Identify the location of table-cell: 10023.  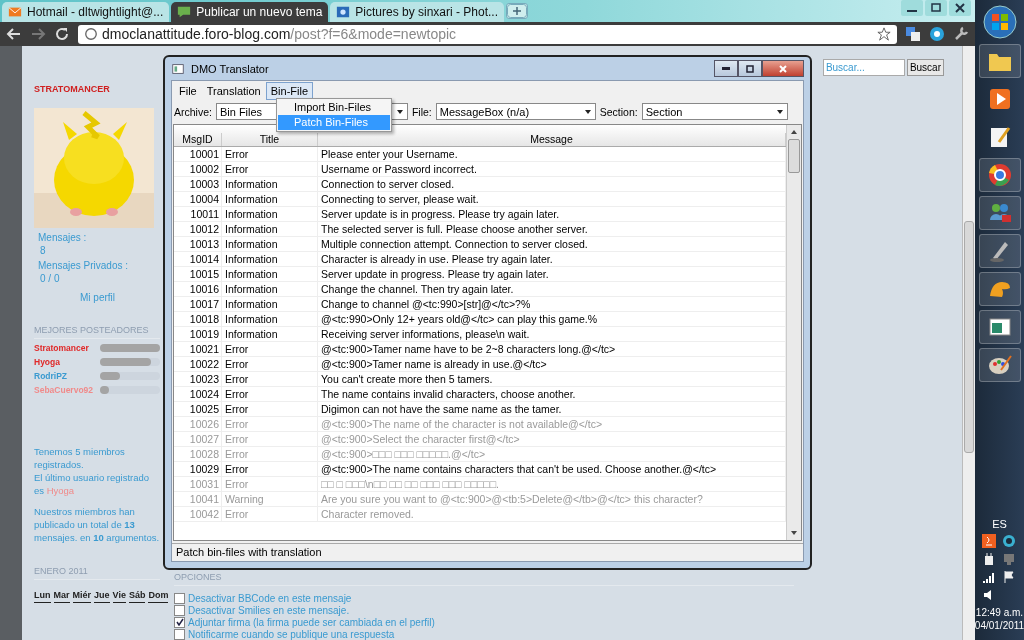
(198, 379).